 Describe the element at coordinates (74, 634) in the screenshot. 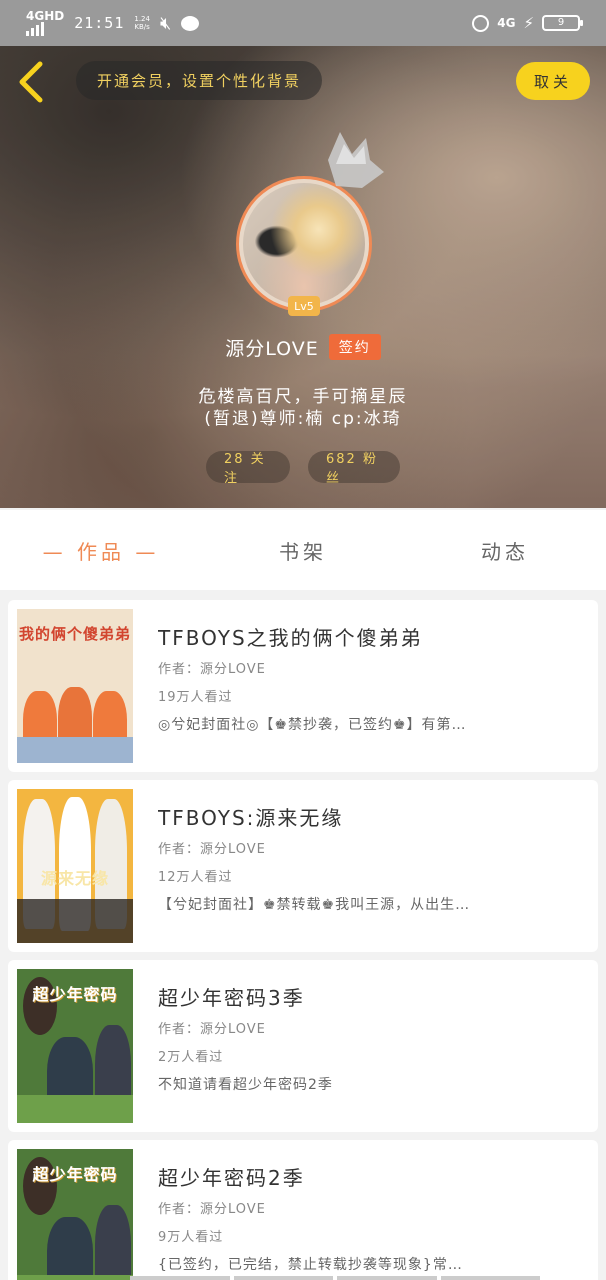

I see `cover-title: 我的俩个傻弟弟` at that location.